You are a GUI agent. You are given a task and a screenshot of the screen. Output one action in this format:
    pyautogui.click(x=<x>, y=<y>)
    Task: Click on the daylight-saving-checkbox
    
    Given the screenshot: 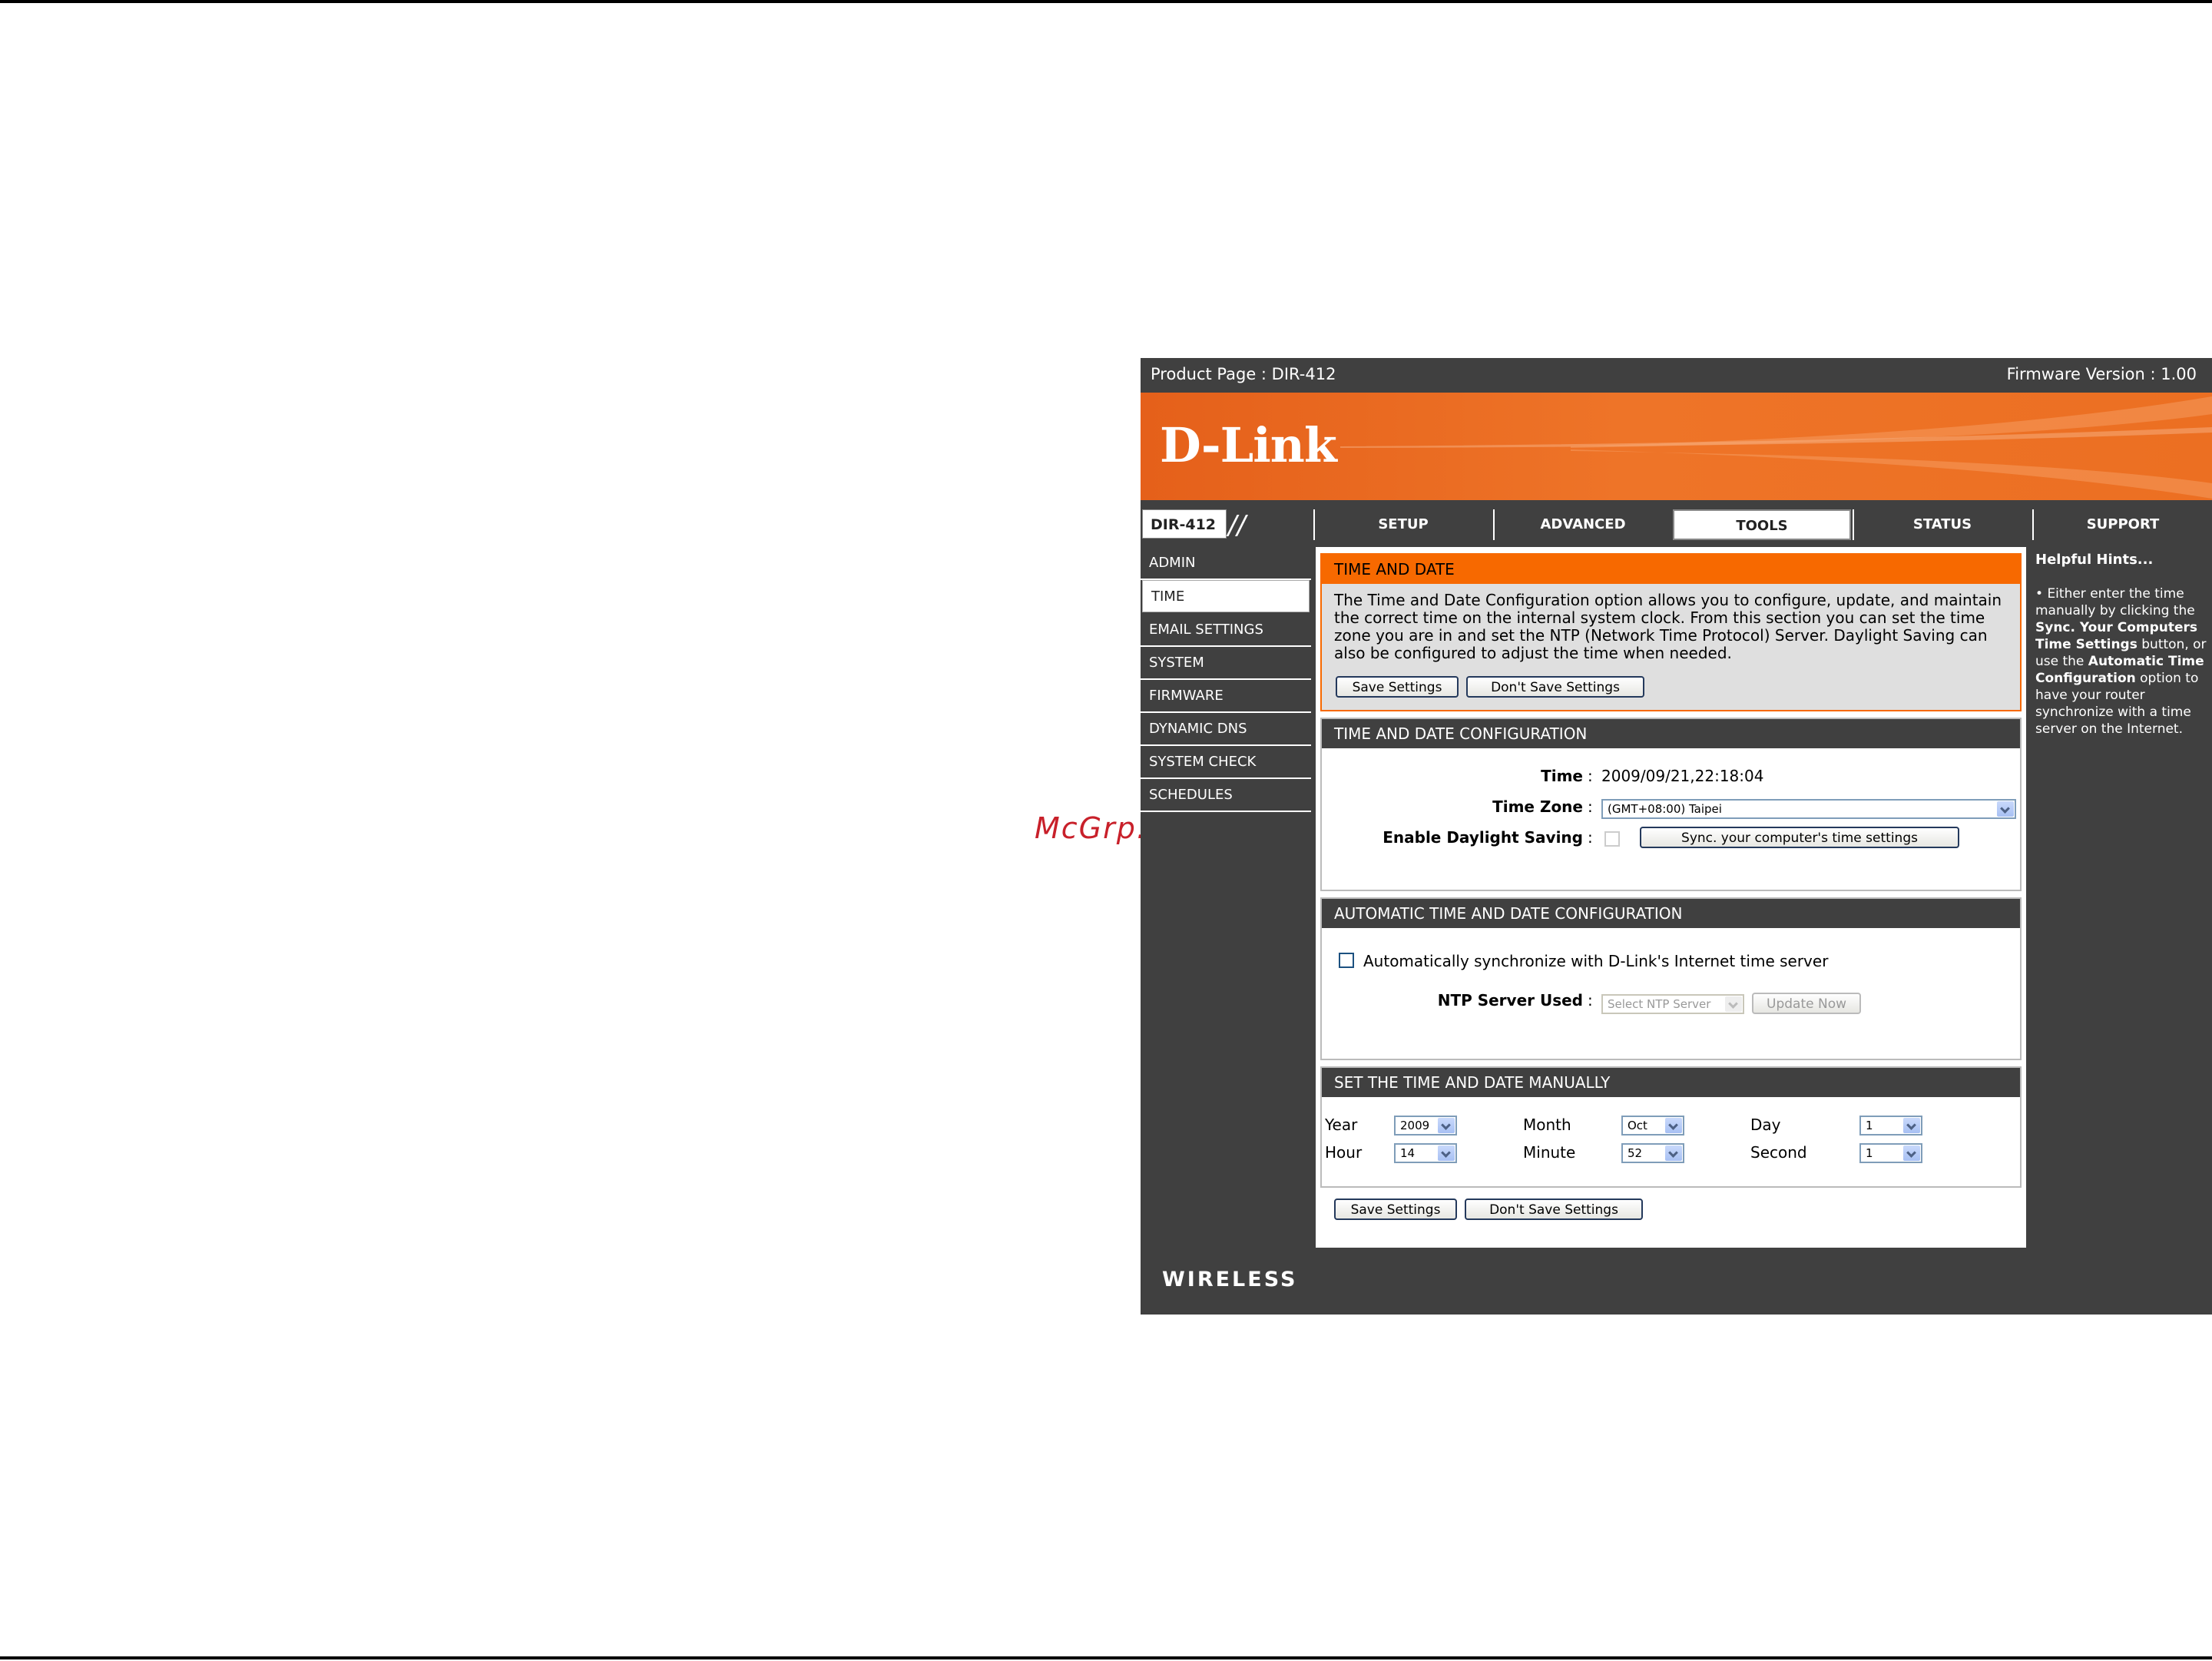 What is the action you would take?
    pyautogui.click(x=1612, y=839)
    